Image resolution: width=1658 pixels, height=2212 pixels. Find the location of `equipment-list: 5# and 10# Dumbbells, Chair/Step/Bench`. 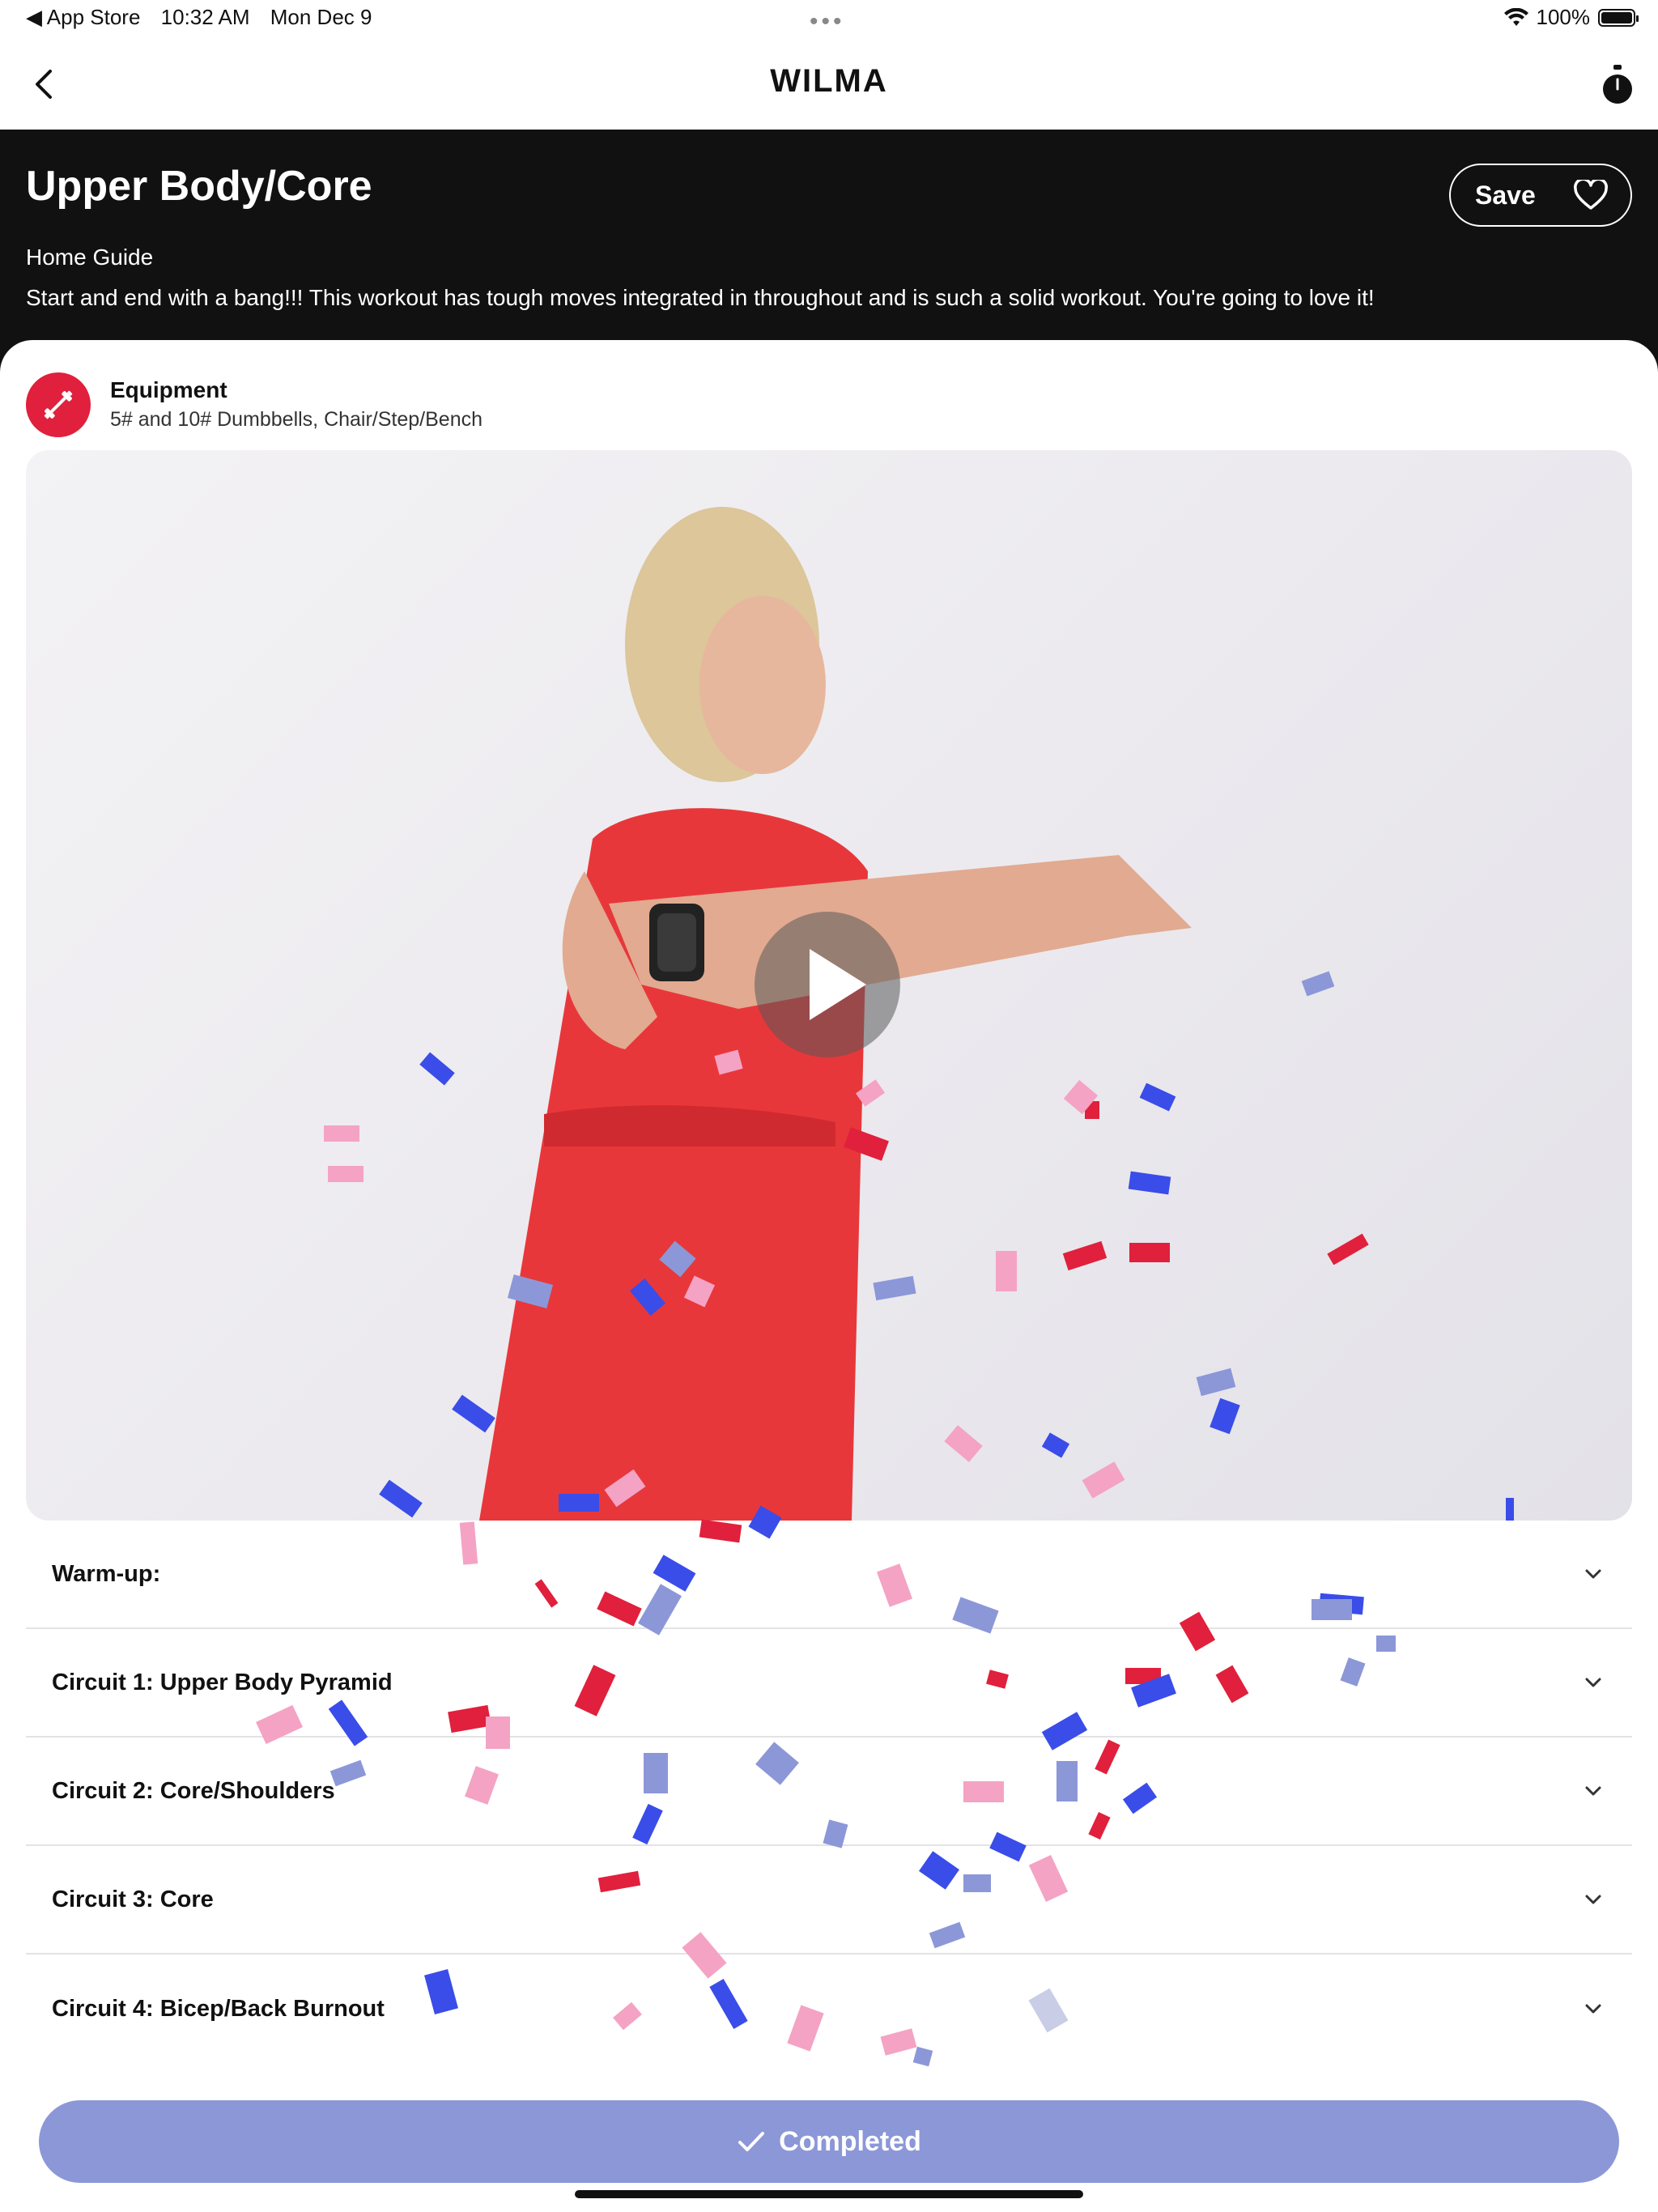

equipment-list: 5# and 10# Dumbbells, Chair/Step/Bench is located at coordinates (296, 420).